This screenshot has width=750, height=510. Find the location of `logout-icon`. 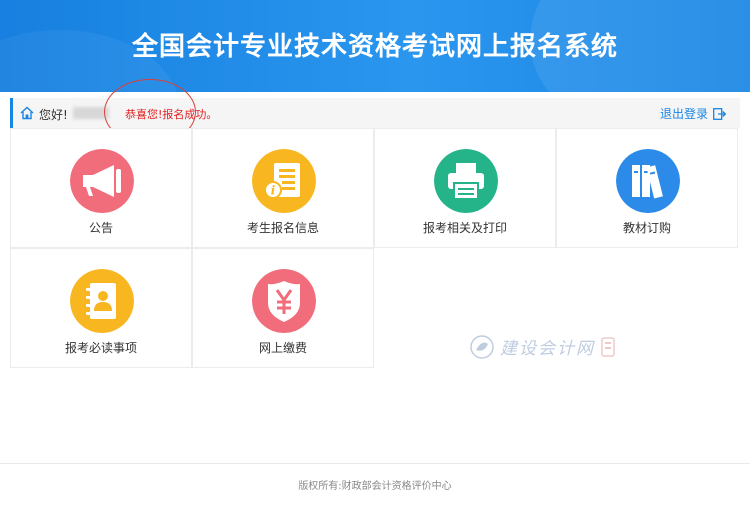

logout-icon is located at coordinates (719, 113).